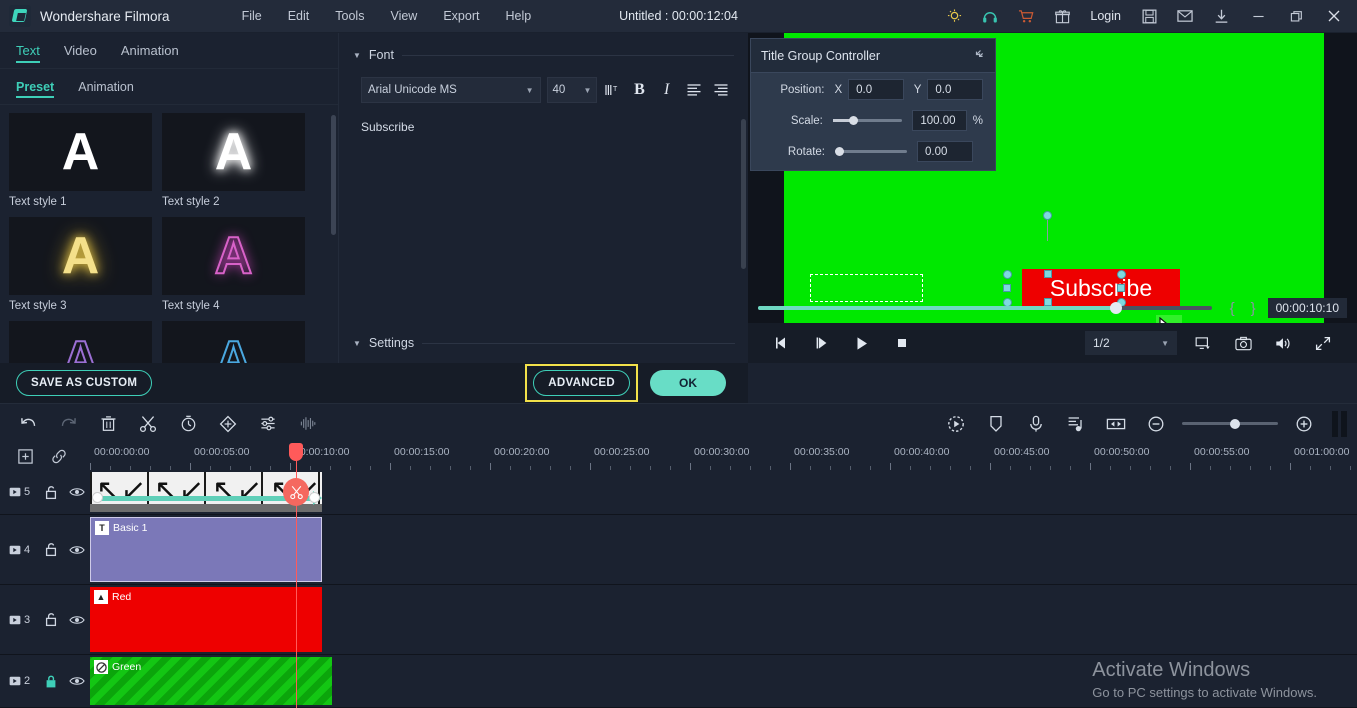 The width and height of the screenshot is (1357, 708). What do you see at coordinates (688, 383) in the screenshot?
I see `ok-button: OK` at bounding box center [688, 383].